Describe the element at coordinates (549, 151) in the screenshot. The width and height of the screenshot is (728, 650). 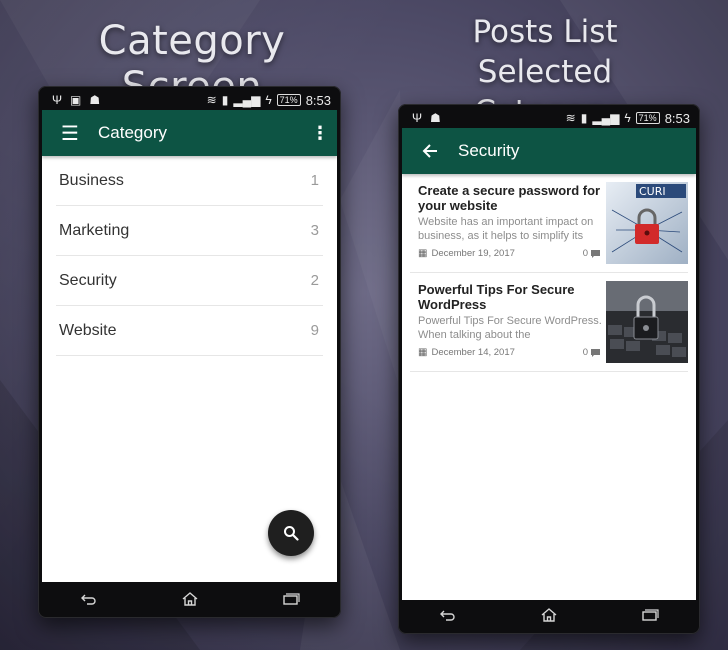
I see `app-bar: Security` at that location.